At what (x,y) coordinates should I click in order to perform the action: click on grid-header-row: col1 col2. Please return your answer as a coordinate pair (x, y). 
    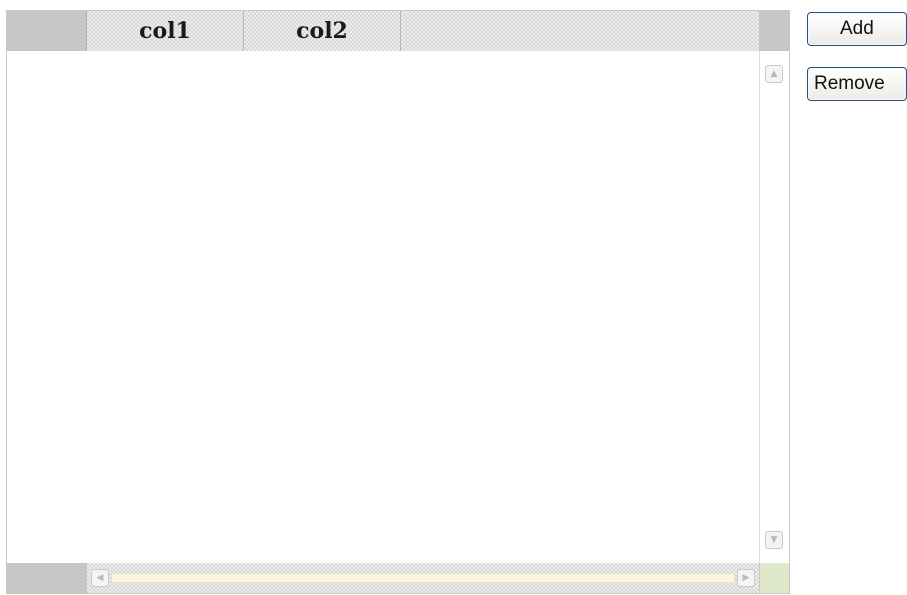
    Looking at the image, I should click on (398, 31).